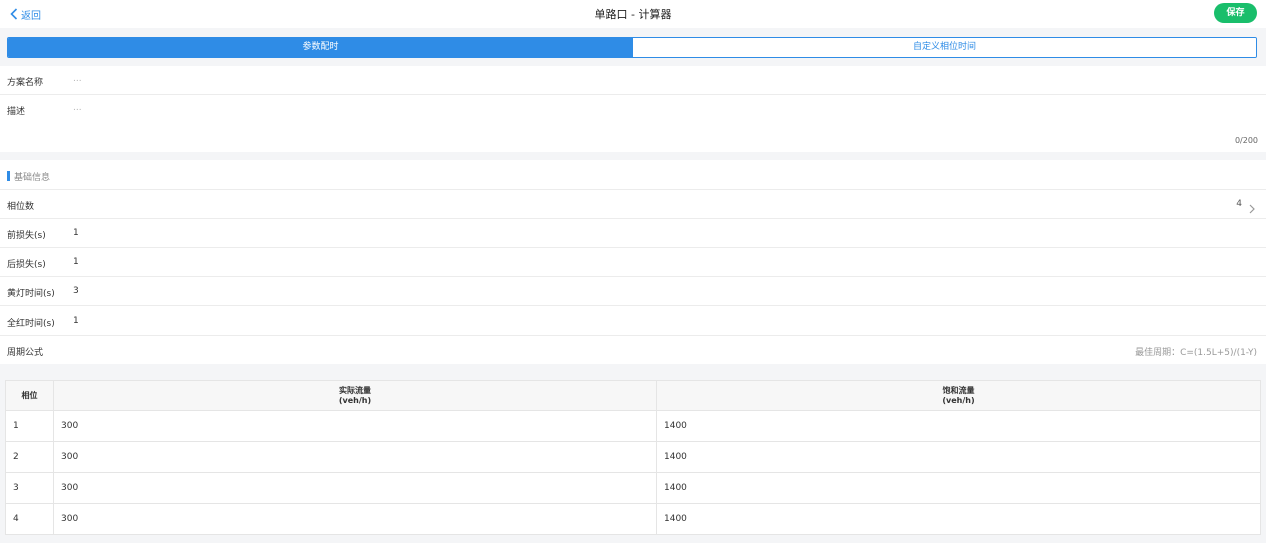  I want to click on description-char-count: 0/200, so click(1246, 140).